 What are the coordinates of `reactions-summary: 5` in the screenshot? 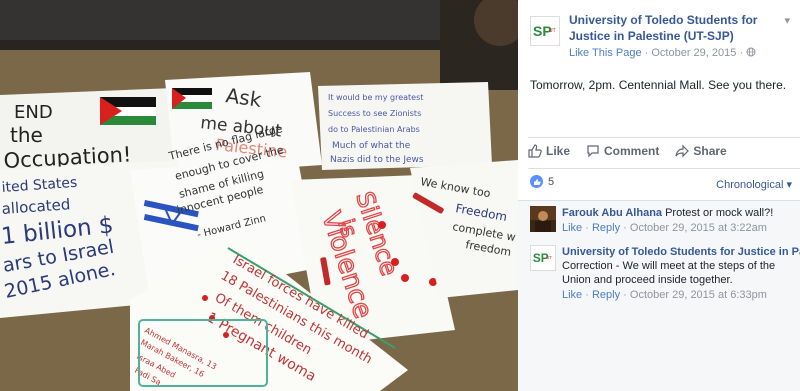 It's located at (542, 181).